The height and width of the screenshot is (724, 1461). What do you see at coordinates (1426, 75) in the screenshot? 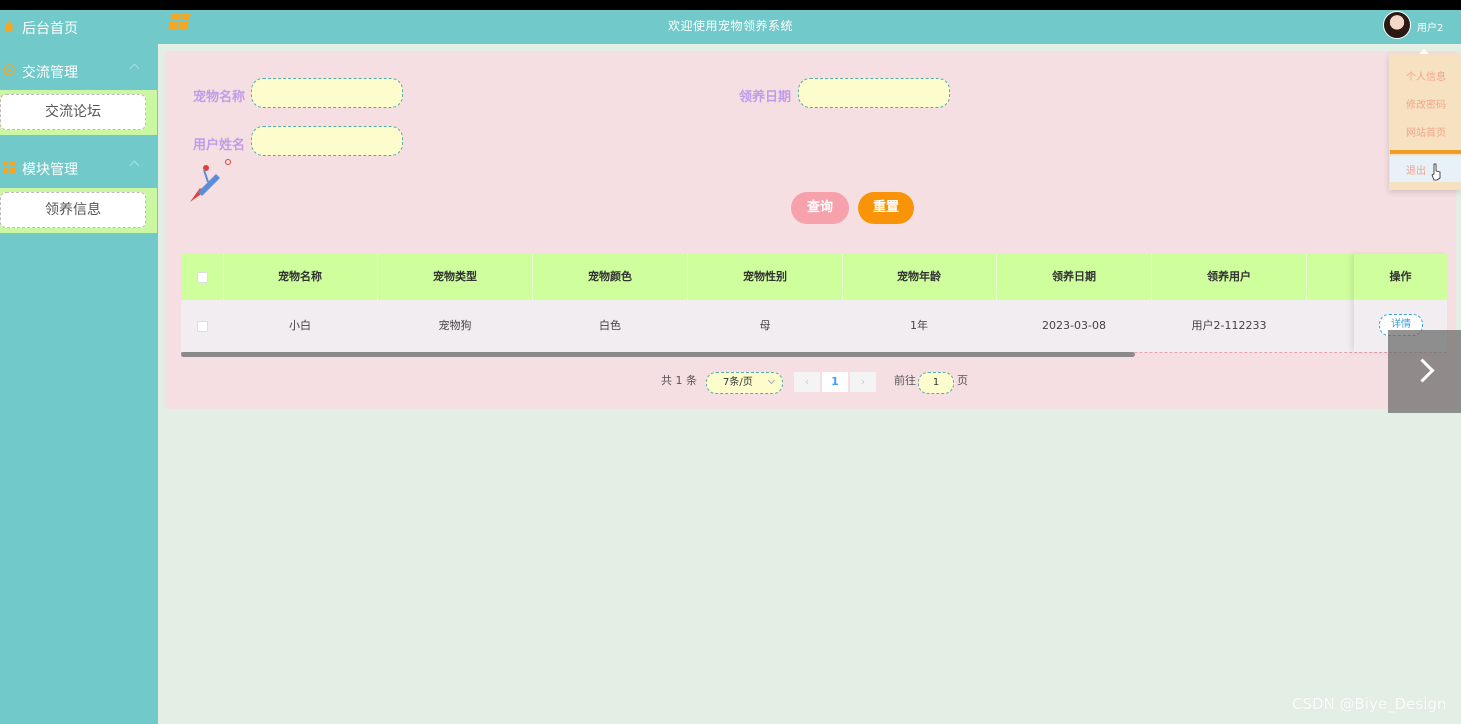
I see `menu-item-profile: 个人信息` at bounding box center [1426, 75].